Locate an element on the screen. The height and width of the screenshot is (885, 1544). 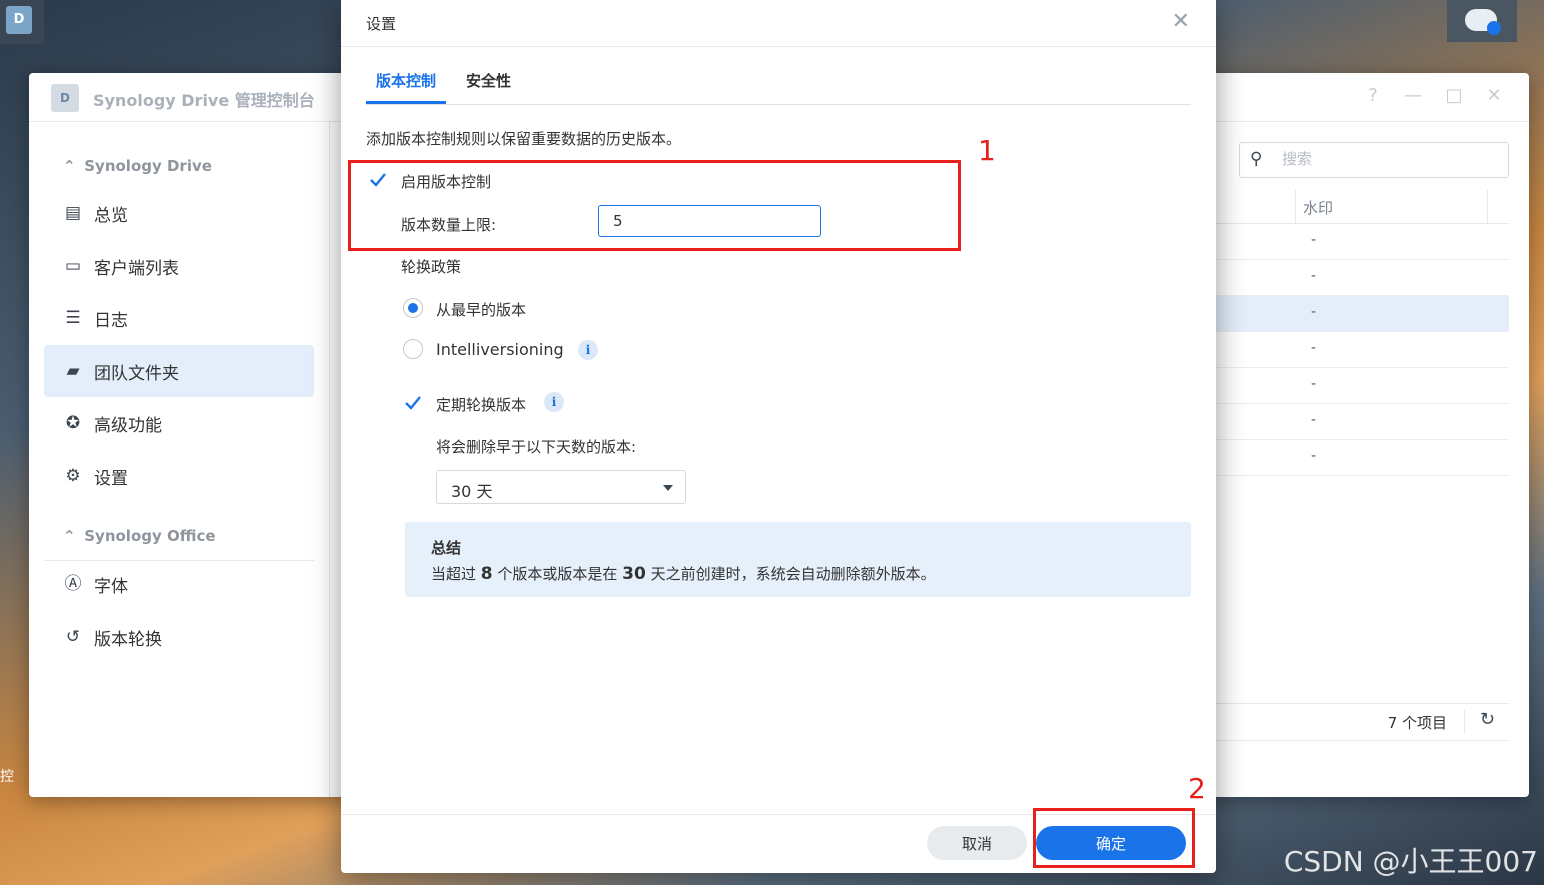
help-icon: ? is located at coordinates (1373, 96).